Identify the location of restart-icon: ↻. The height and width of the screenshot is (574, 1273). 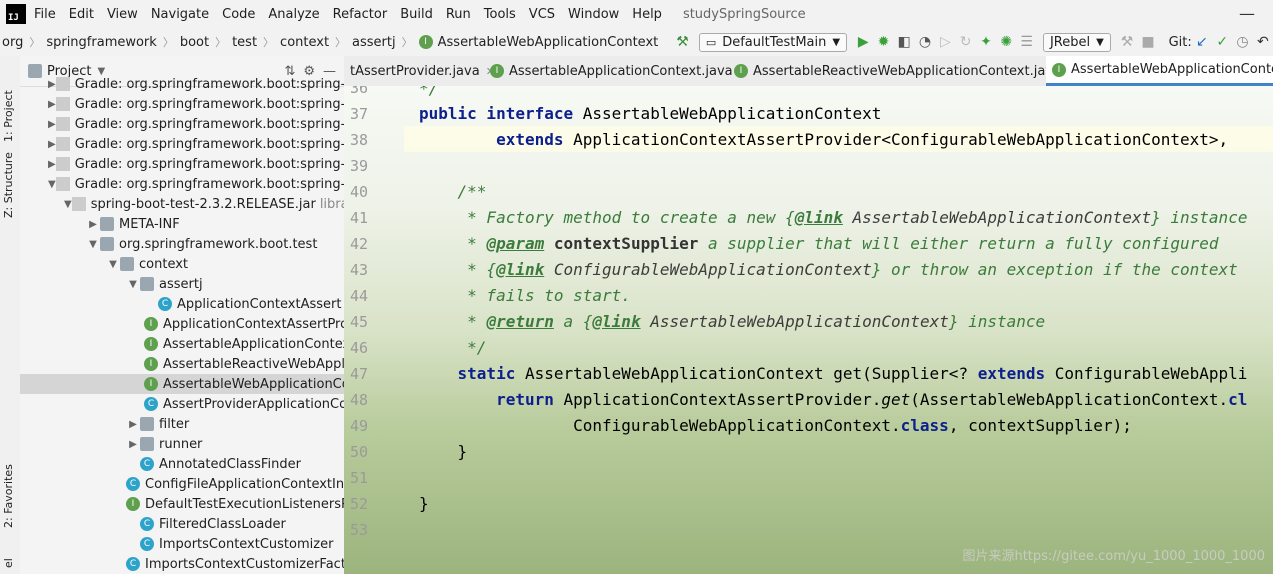
(965, 42).